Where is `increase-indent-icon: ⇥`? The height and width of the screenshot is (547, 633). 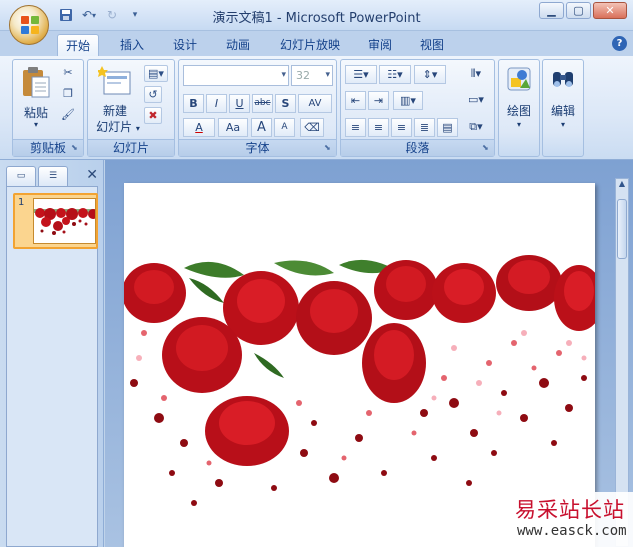
increase-indent-icon: ⇥ is located at coordinates (378, 100).